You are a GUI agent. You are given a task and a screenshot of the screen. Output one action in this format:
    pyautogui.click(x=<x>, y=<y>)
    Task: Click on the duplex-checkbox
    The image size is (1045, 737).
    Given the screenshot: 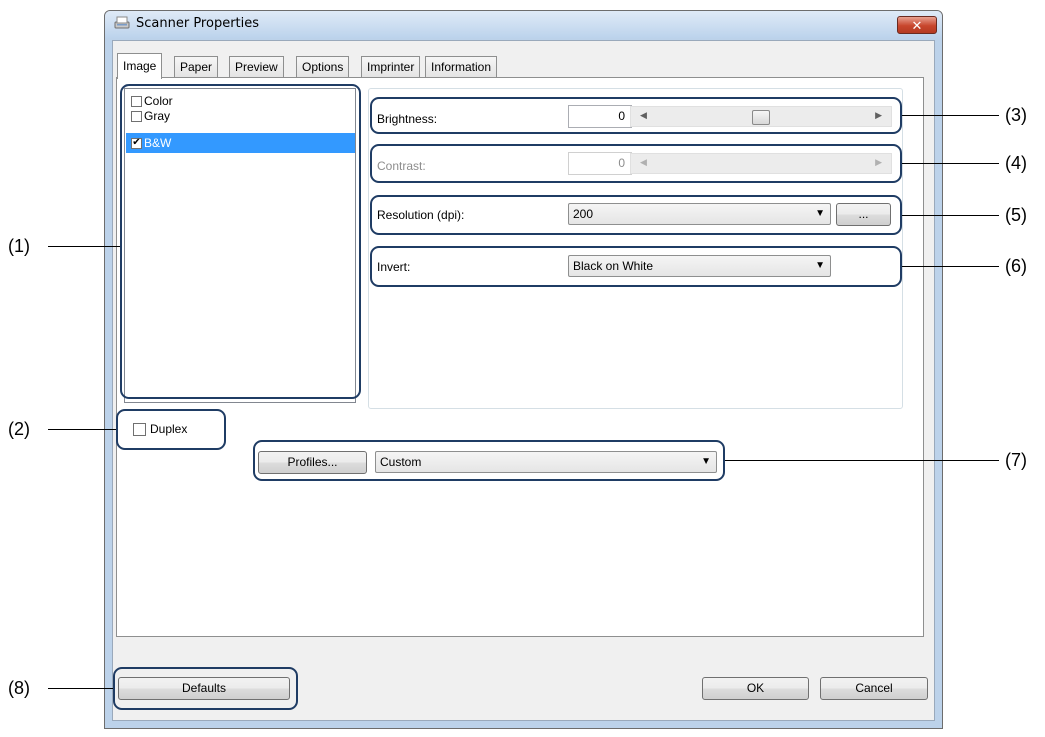 What is the action you would take?
    pyautogui.click(x=139, y=429)
    